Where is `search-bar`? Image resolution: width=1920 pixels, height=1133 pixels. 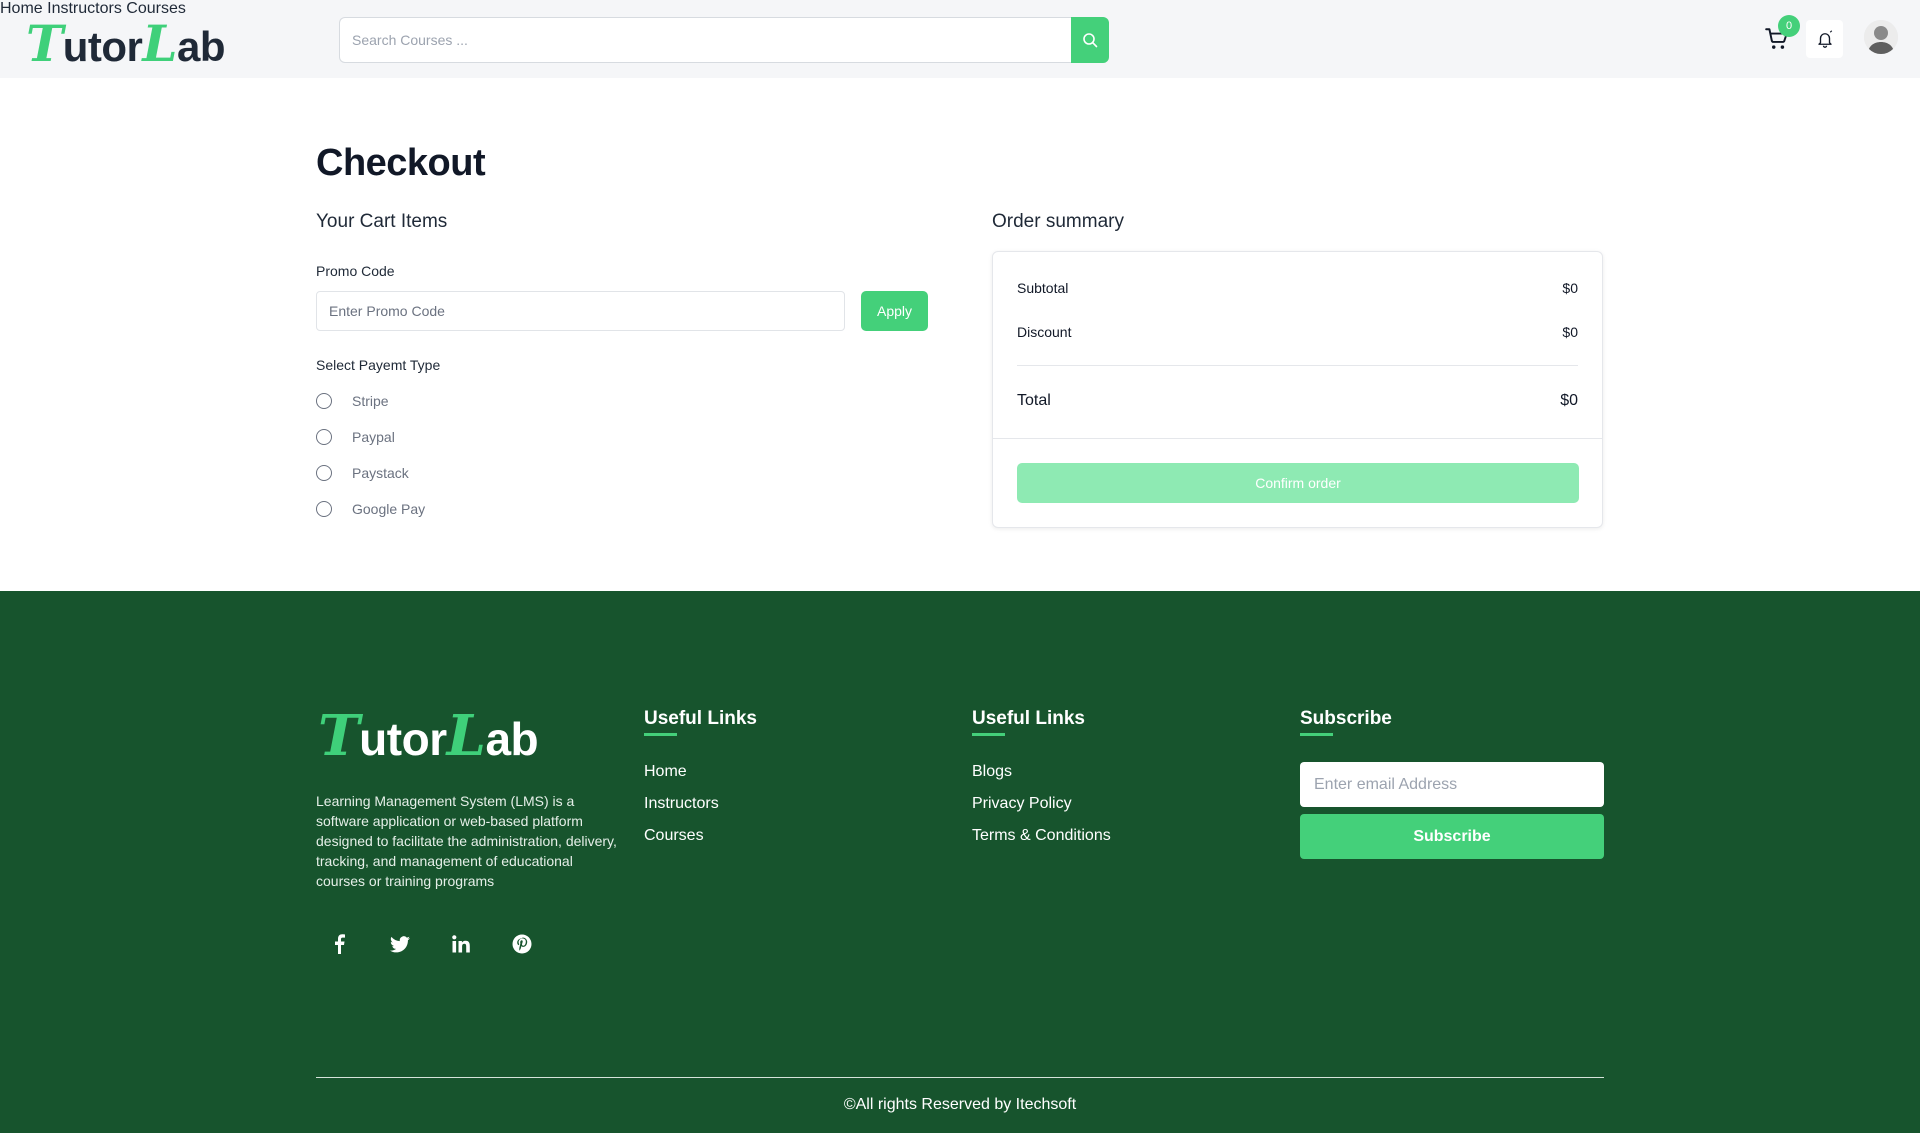
search-bar is located at coordinates (724, 40).